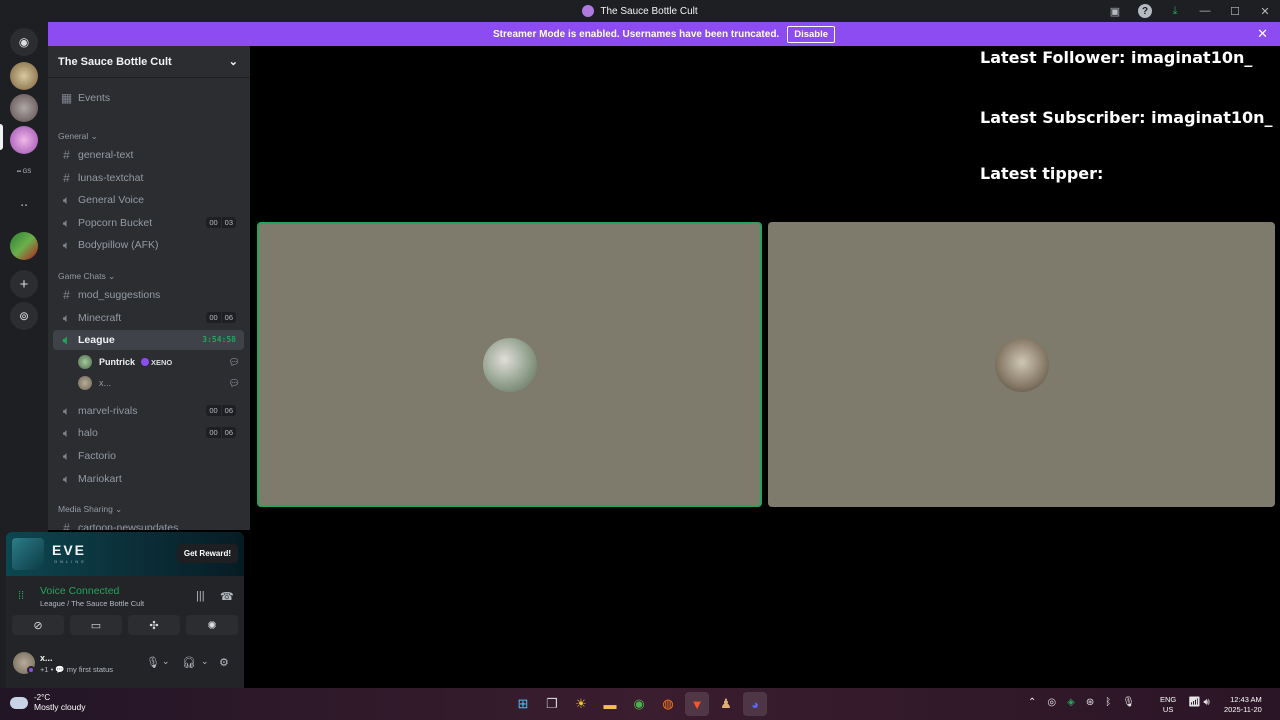  Describe the element at coordinates (1145, 11) in the screenshot. I see `help-icon: ?` at that location.